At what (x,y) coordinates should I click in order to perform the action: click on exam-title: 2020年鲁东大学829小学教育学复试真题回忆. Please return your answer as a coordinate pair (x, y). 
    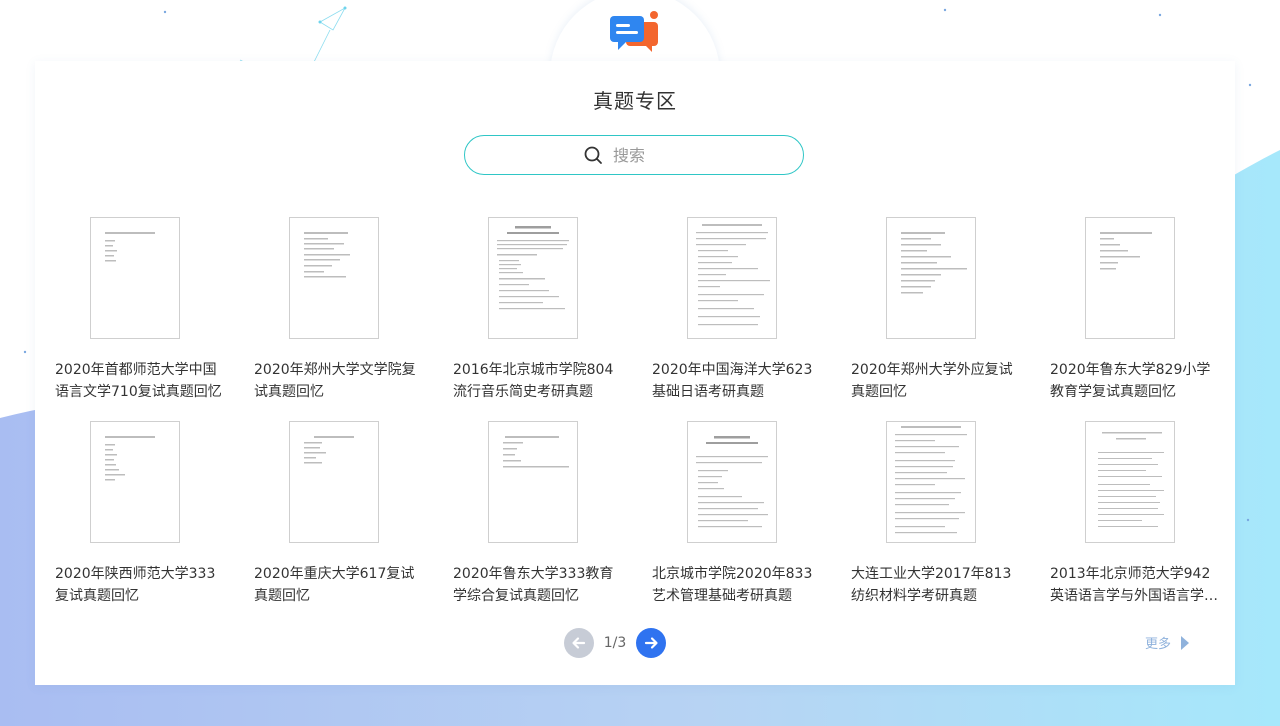
    Looking at the image, I should click on (1130, 381).